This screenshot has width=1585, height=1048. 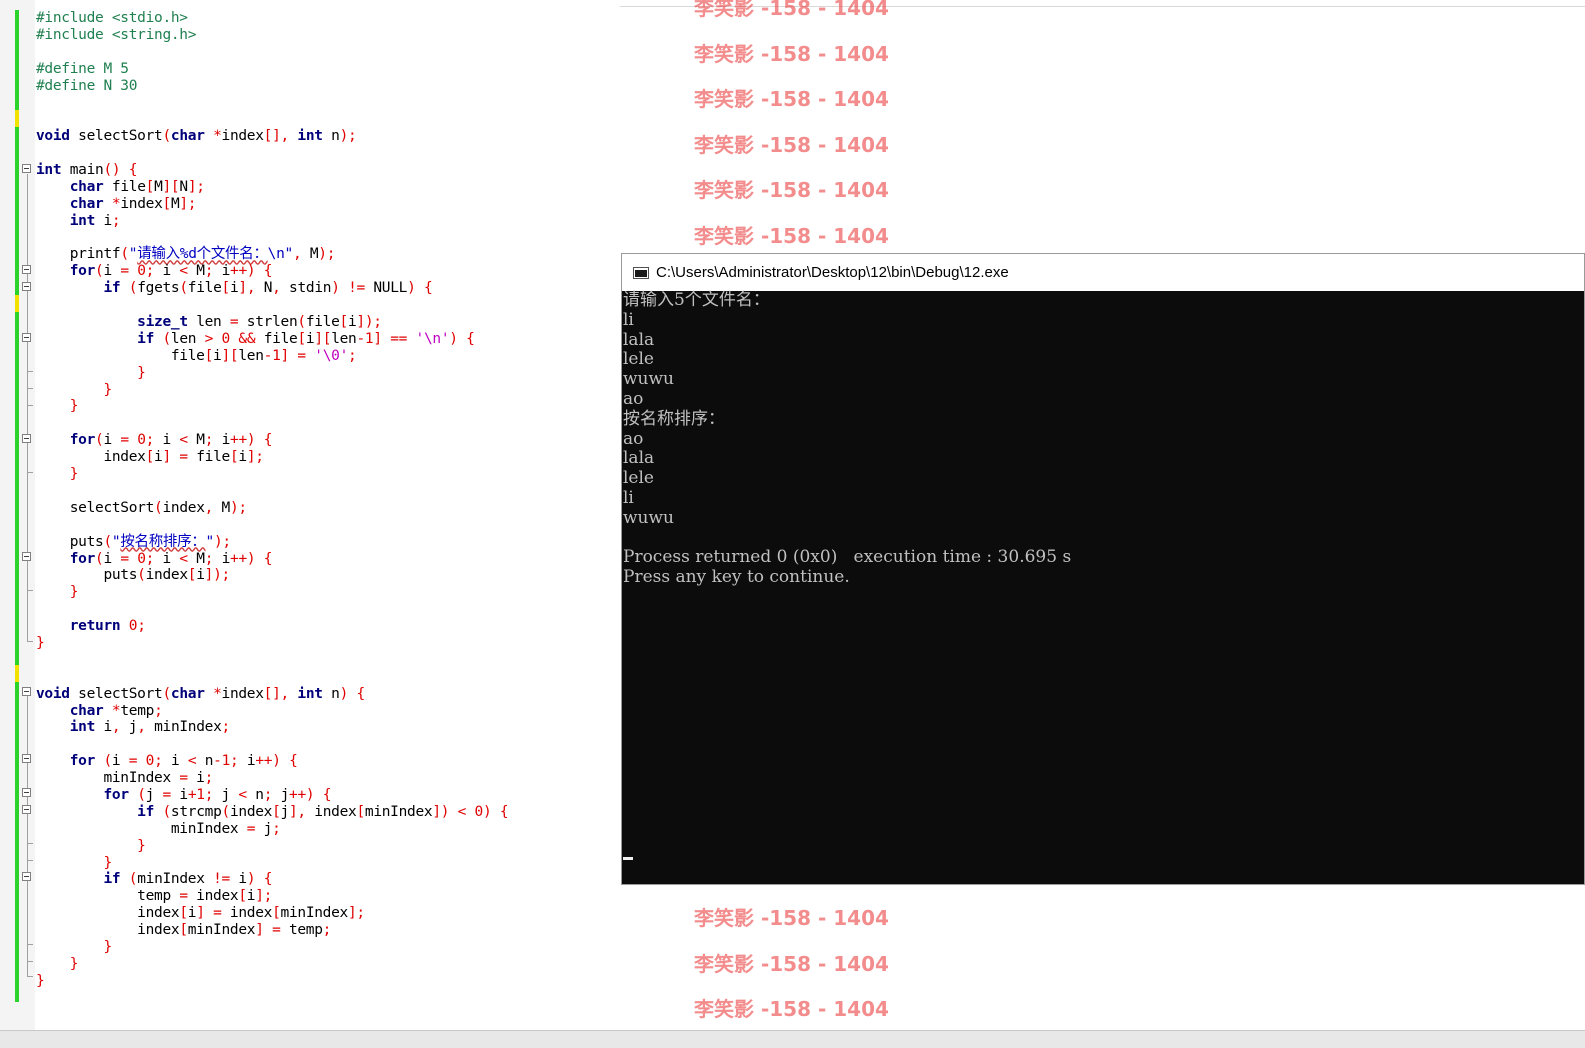 What do you see at coordinates (280, 254) in the screenshot?
I see `code-token: \n"` at bounding box center [280, 254].